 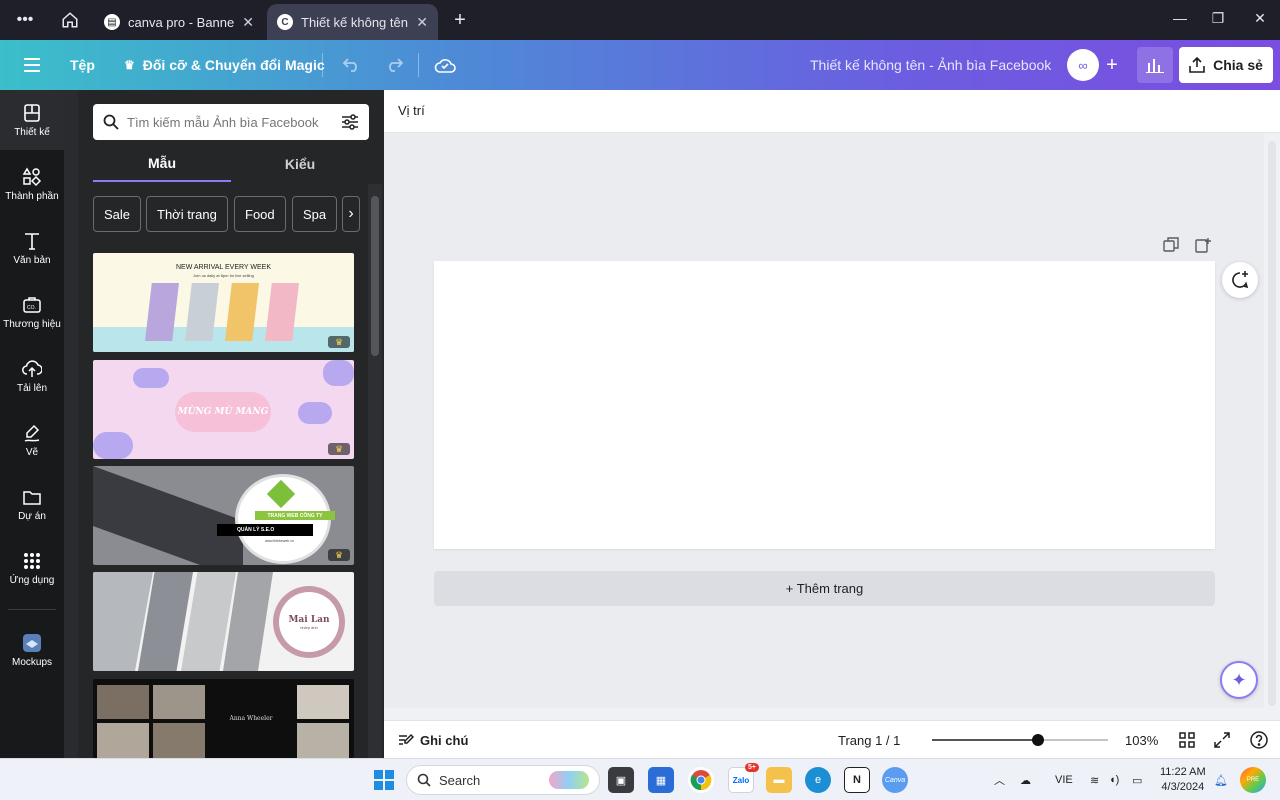 What do you see at coordinates (999, 779) in the screenshot?
I see `chevron-up-icon: ︿` at bounding box center [999, 779].